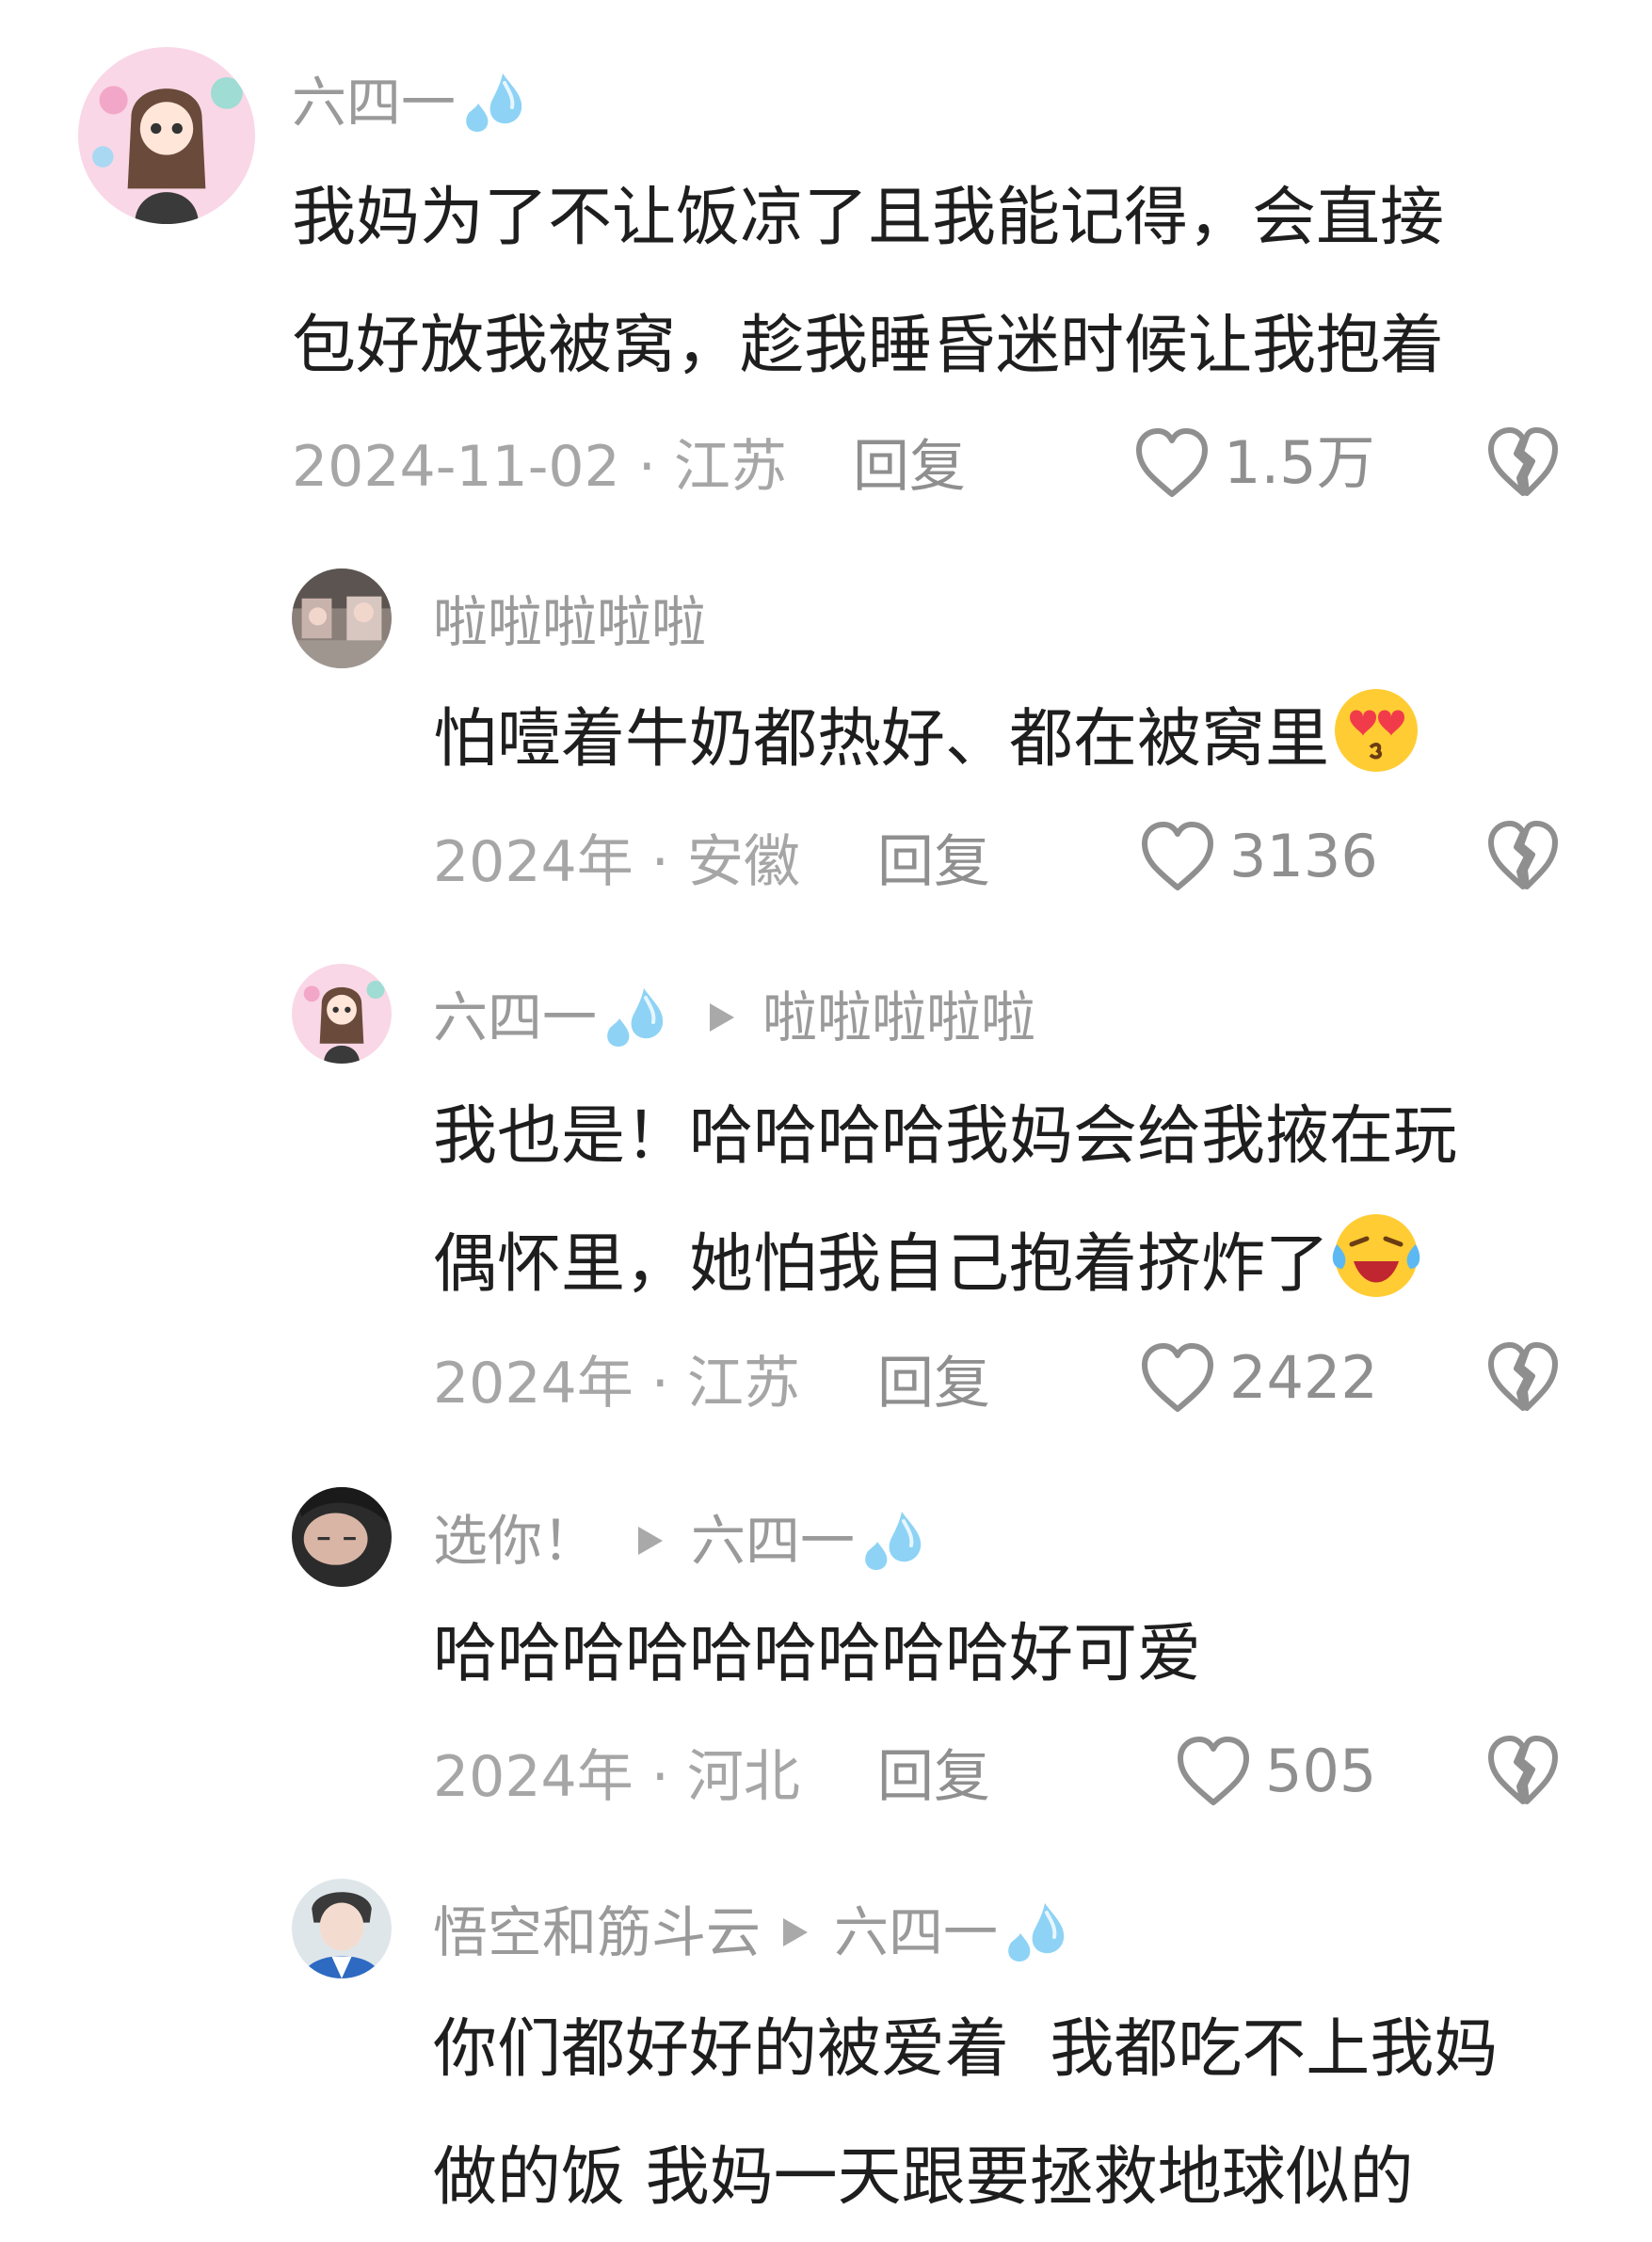  What do you see at coordinates (1321, 1771) in the screenshot?
I see `like-count: 505` at bounding box center [1321, 1771].